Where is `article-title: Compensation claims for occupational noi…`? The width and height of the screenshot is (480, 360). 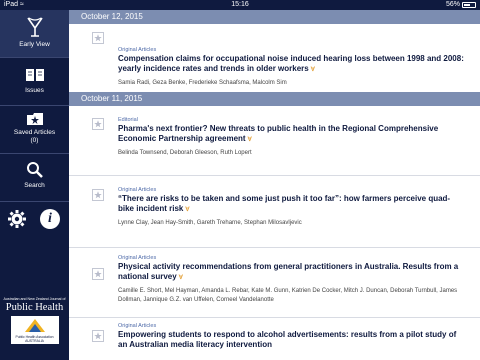
article-title: Compensation claims for occupational noi… is located at coordinates (292, 64).